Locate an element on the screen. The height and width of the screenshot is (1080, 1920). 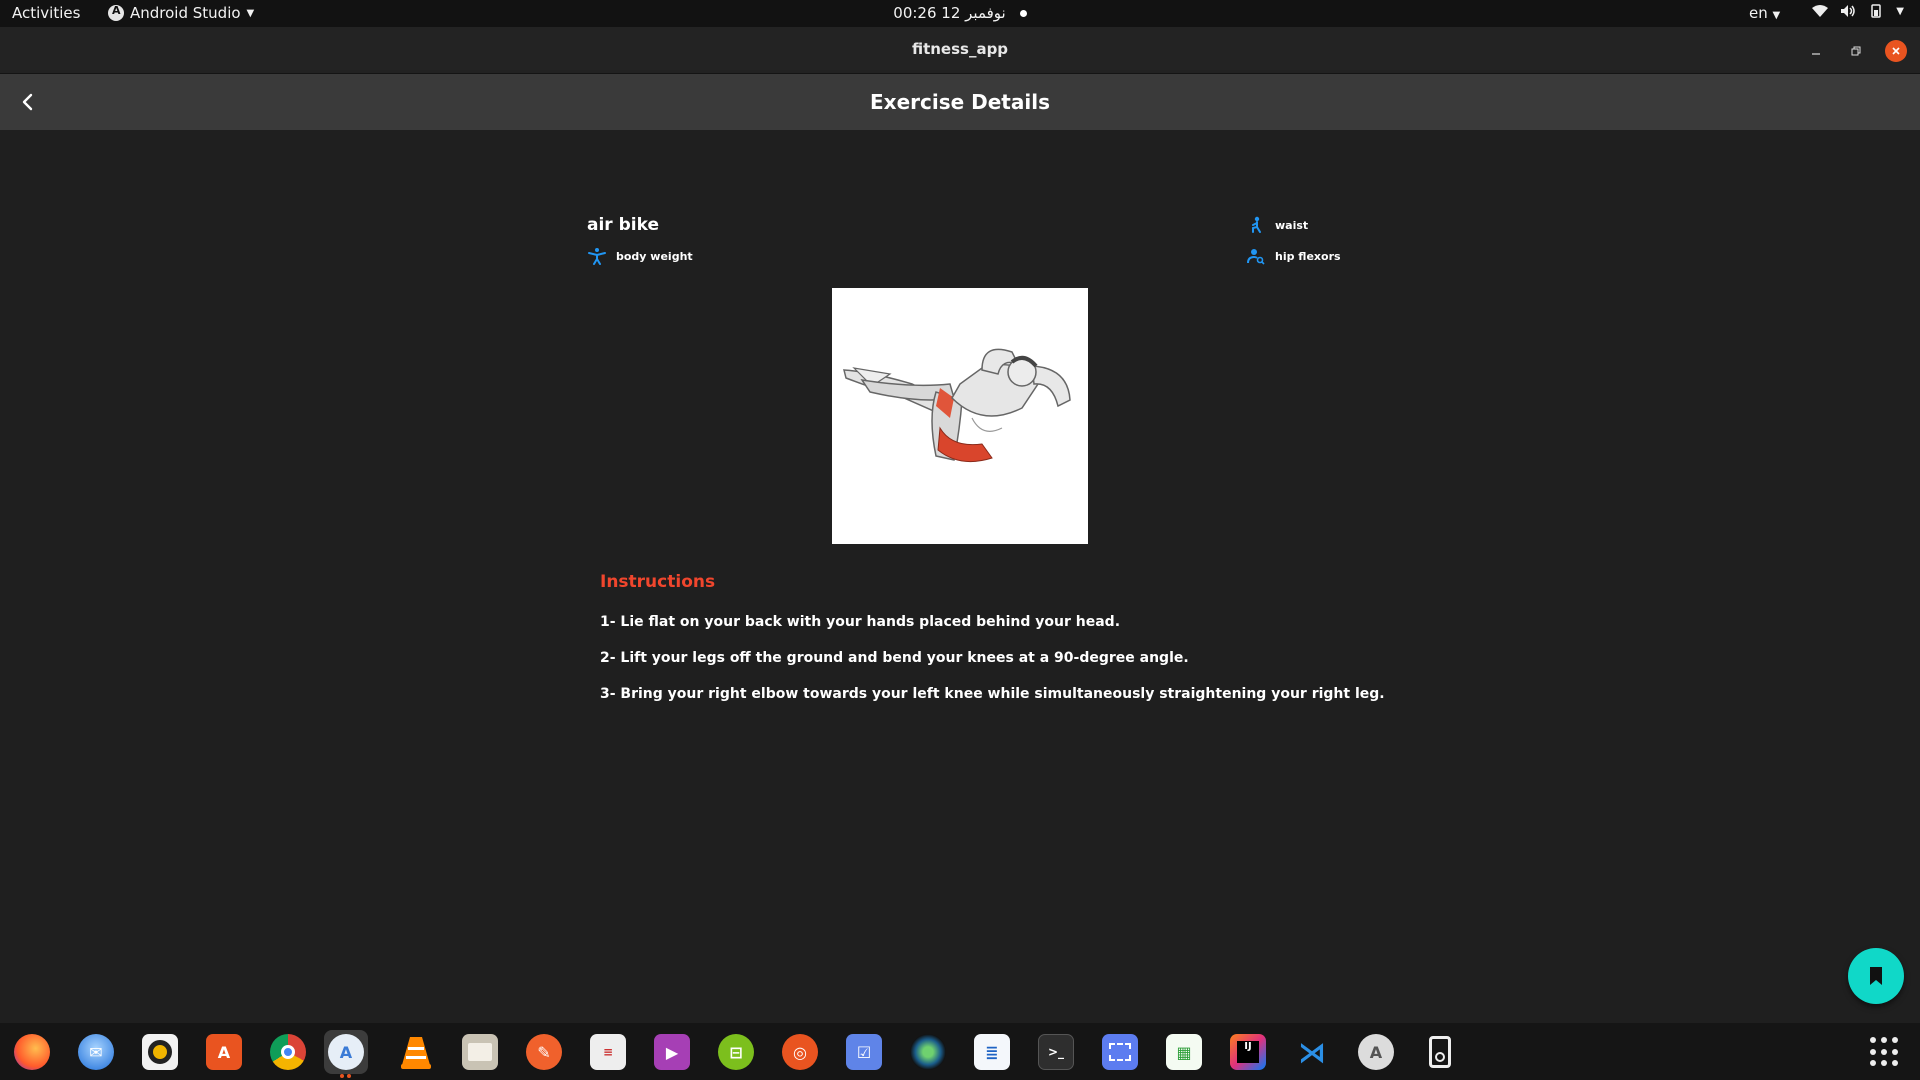
language-label: en is located at coordinates (1758, 13).